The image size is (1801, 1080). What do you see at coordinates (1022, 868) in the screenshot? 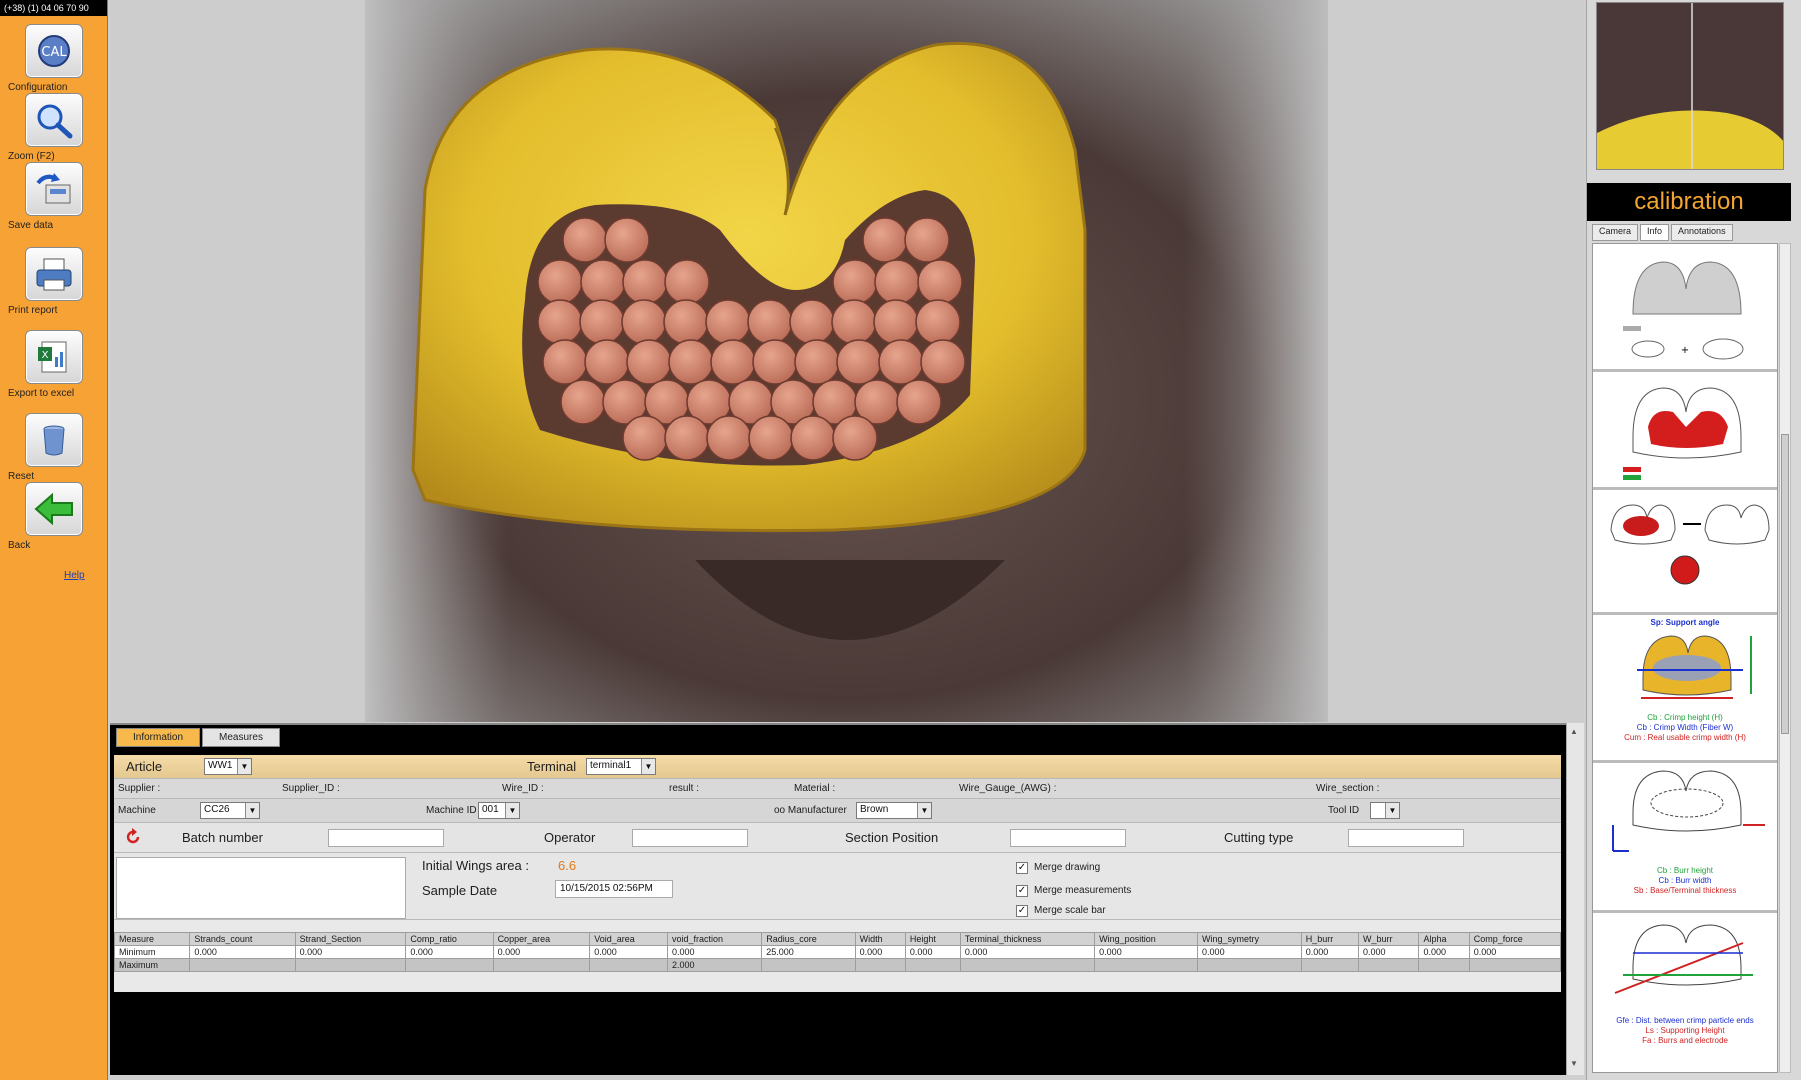
I see `merge-drawing-checkbox: ✓` at bounding box center [1022, 868].